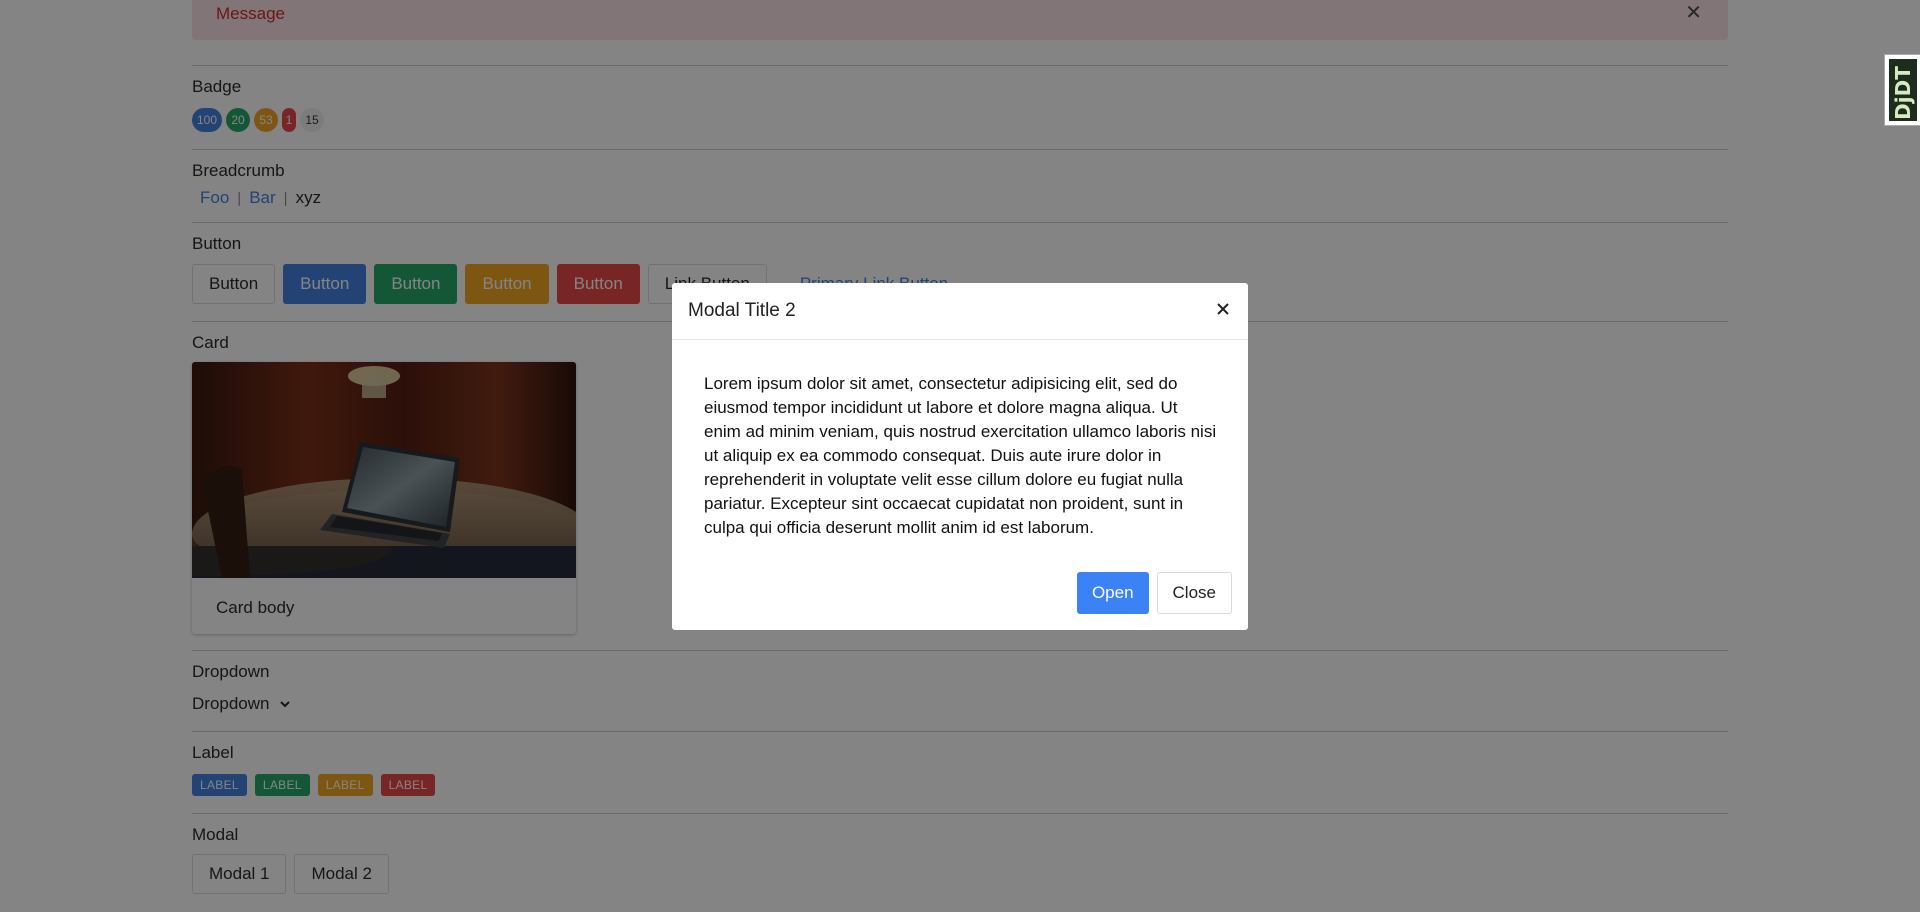 The width and height of the screenshot is (1920, 912). What do you see at coordinates (1194, 593) in the screenshot?
I see `modal-close-button: Close` at bounding box center [1194, 593].